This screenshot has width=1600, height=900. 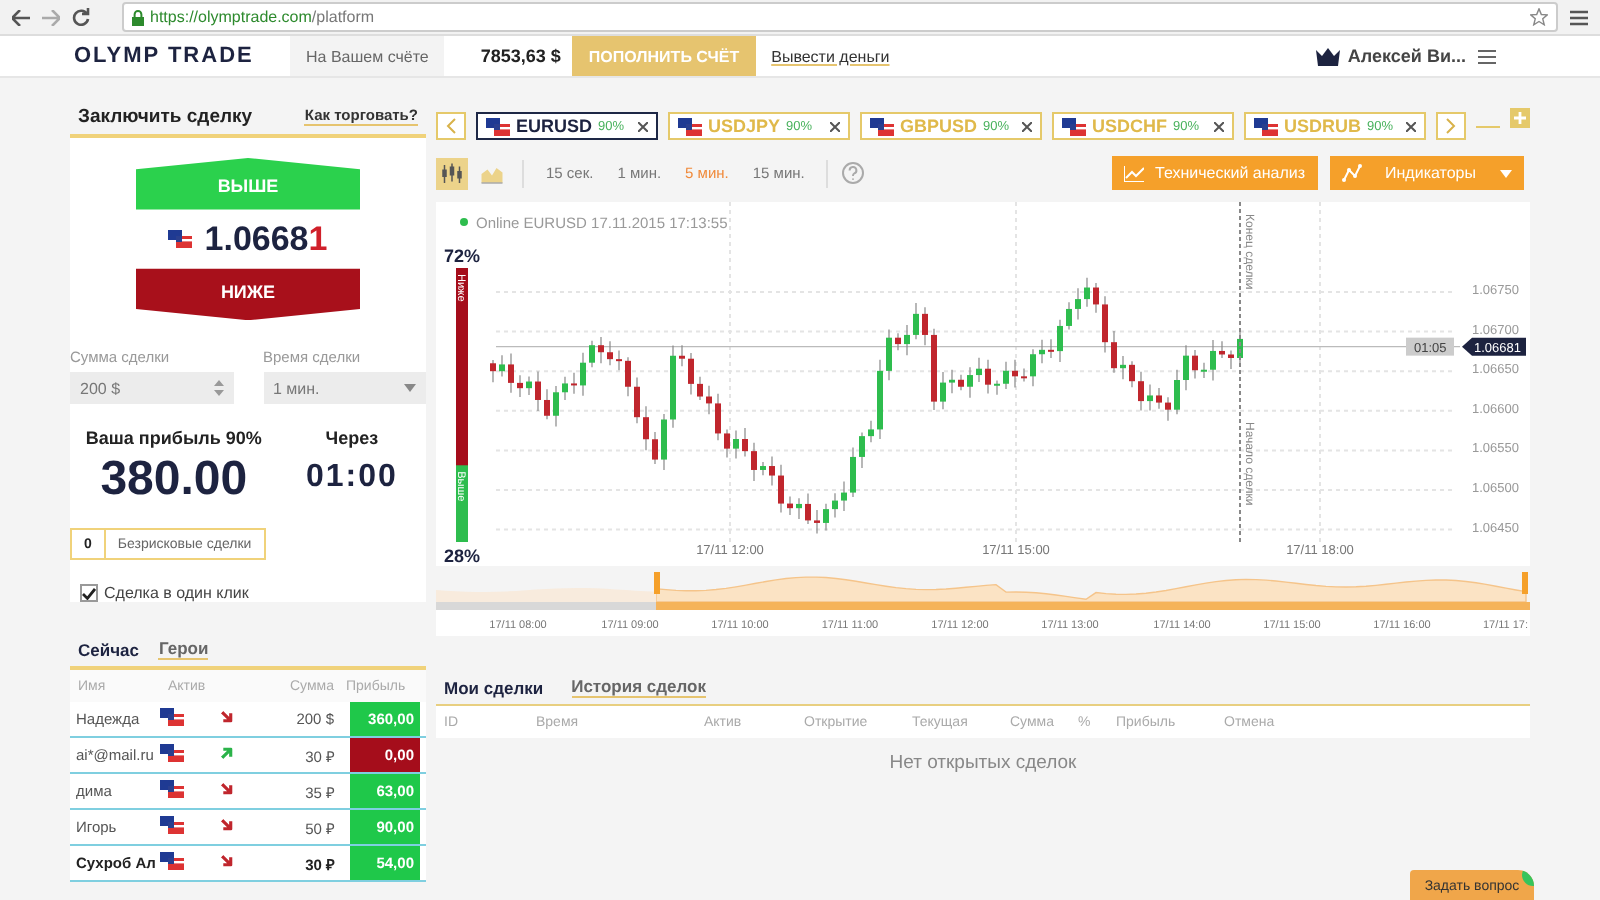 I want to click on sell-percent: 72%, so click(x=462, y=256).